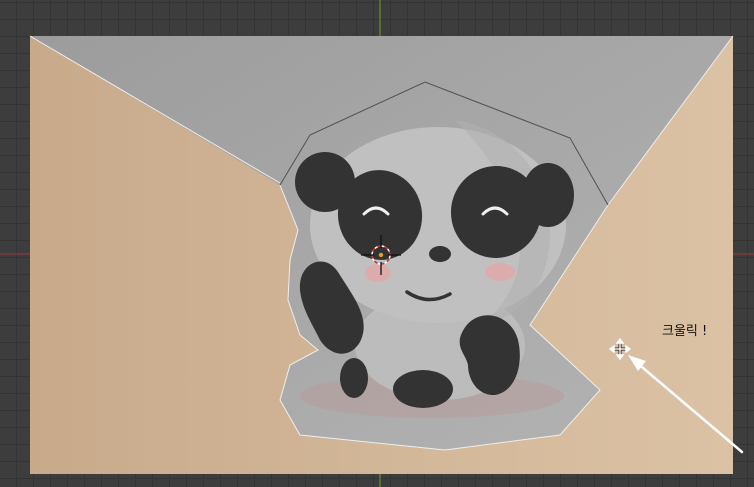  What do you see at coordinates (354, 378) in the screenshot?
I see `panda-foot-left` at bounding box center [354, 378].